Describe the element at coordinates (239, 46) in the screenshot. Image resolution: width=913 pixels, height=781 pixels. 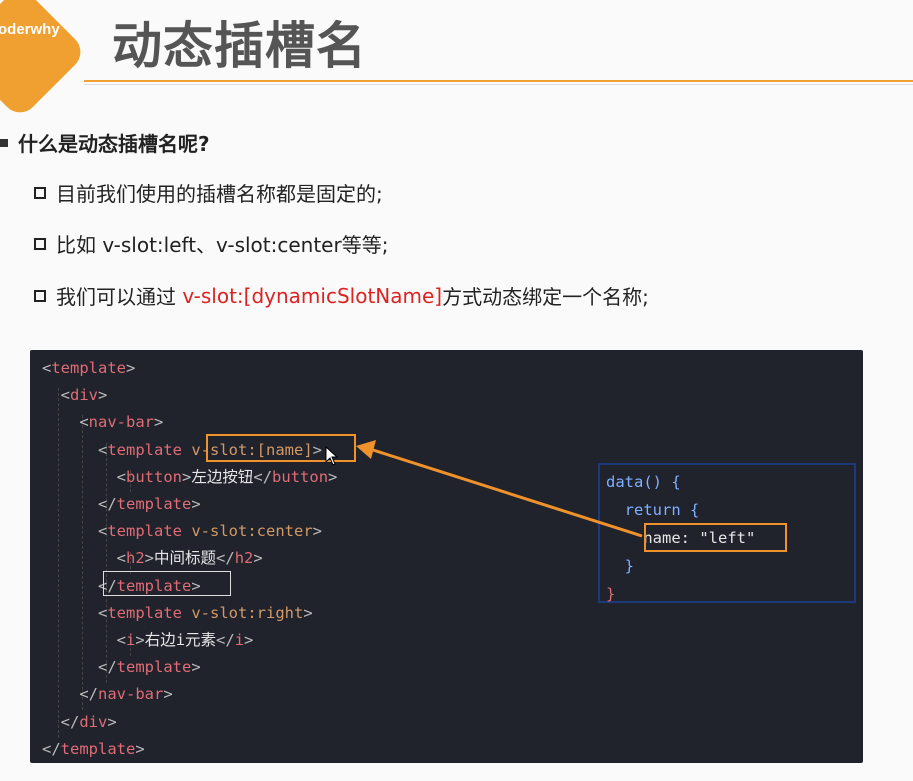
I see `page-title: 动态插槽名` at that location.